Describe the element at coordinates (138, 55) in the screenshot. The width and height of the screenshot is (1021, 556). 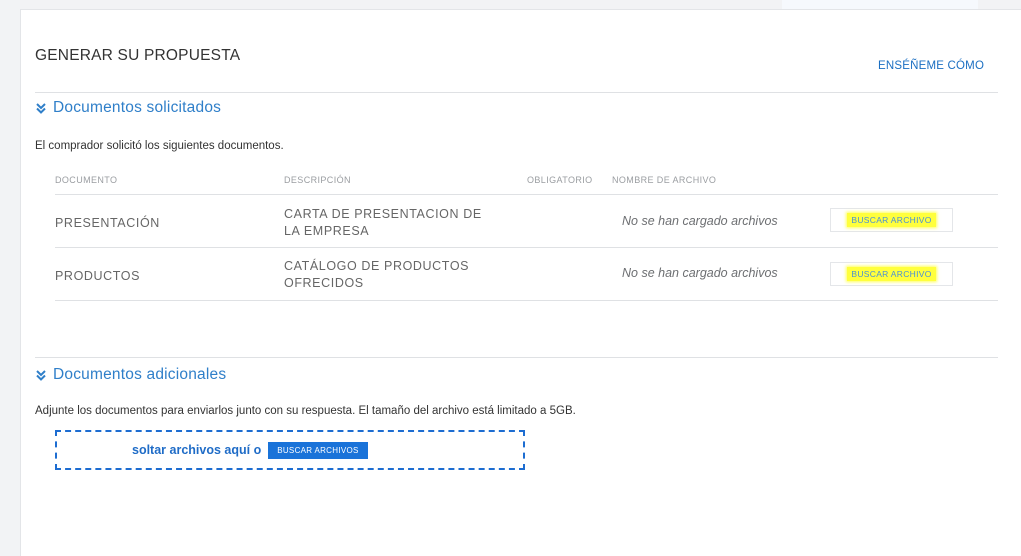
I see `page-title: GENERAR SU PROPUESTA` at that location.